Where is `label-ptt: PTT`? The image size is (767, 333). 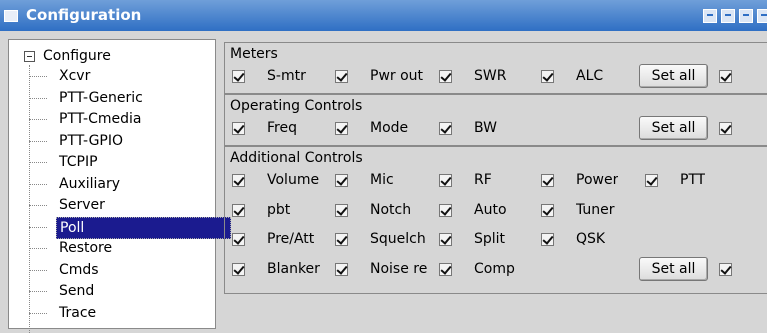 label-ptt: PTT is located at coordinates (693, 180).